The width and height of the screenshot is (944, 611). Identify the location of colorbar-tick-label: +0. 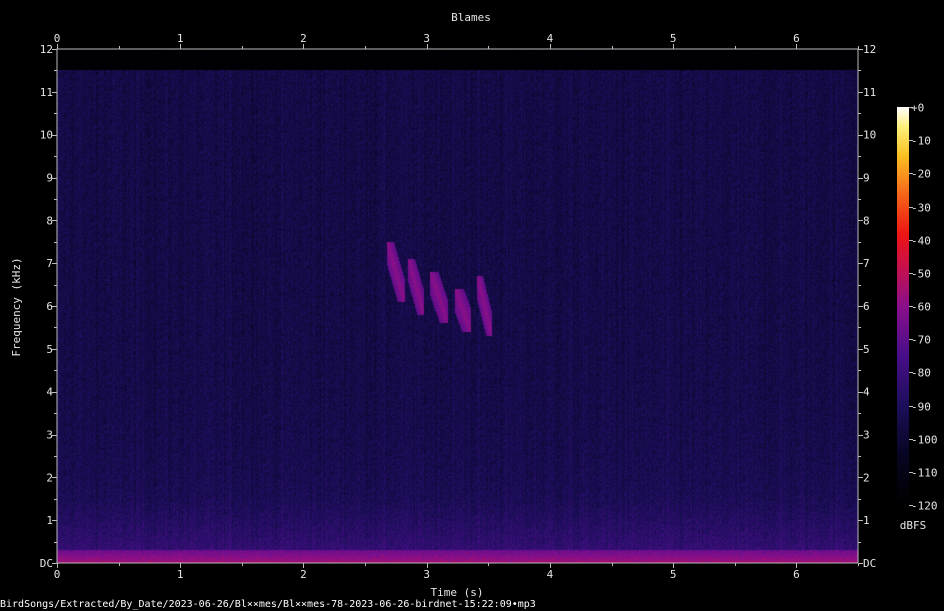
(917, 108).